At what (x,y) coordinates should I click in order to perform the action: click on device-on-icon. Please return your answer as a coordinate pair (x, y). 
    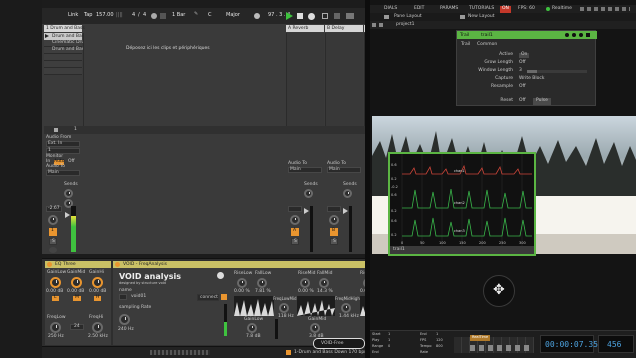
    Looking at the image, I should click on (117, 264).